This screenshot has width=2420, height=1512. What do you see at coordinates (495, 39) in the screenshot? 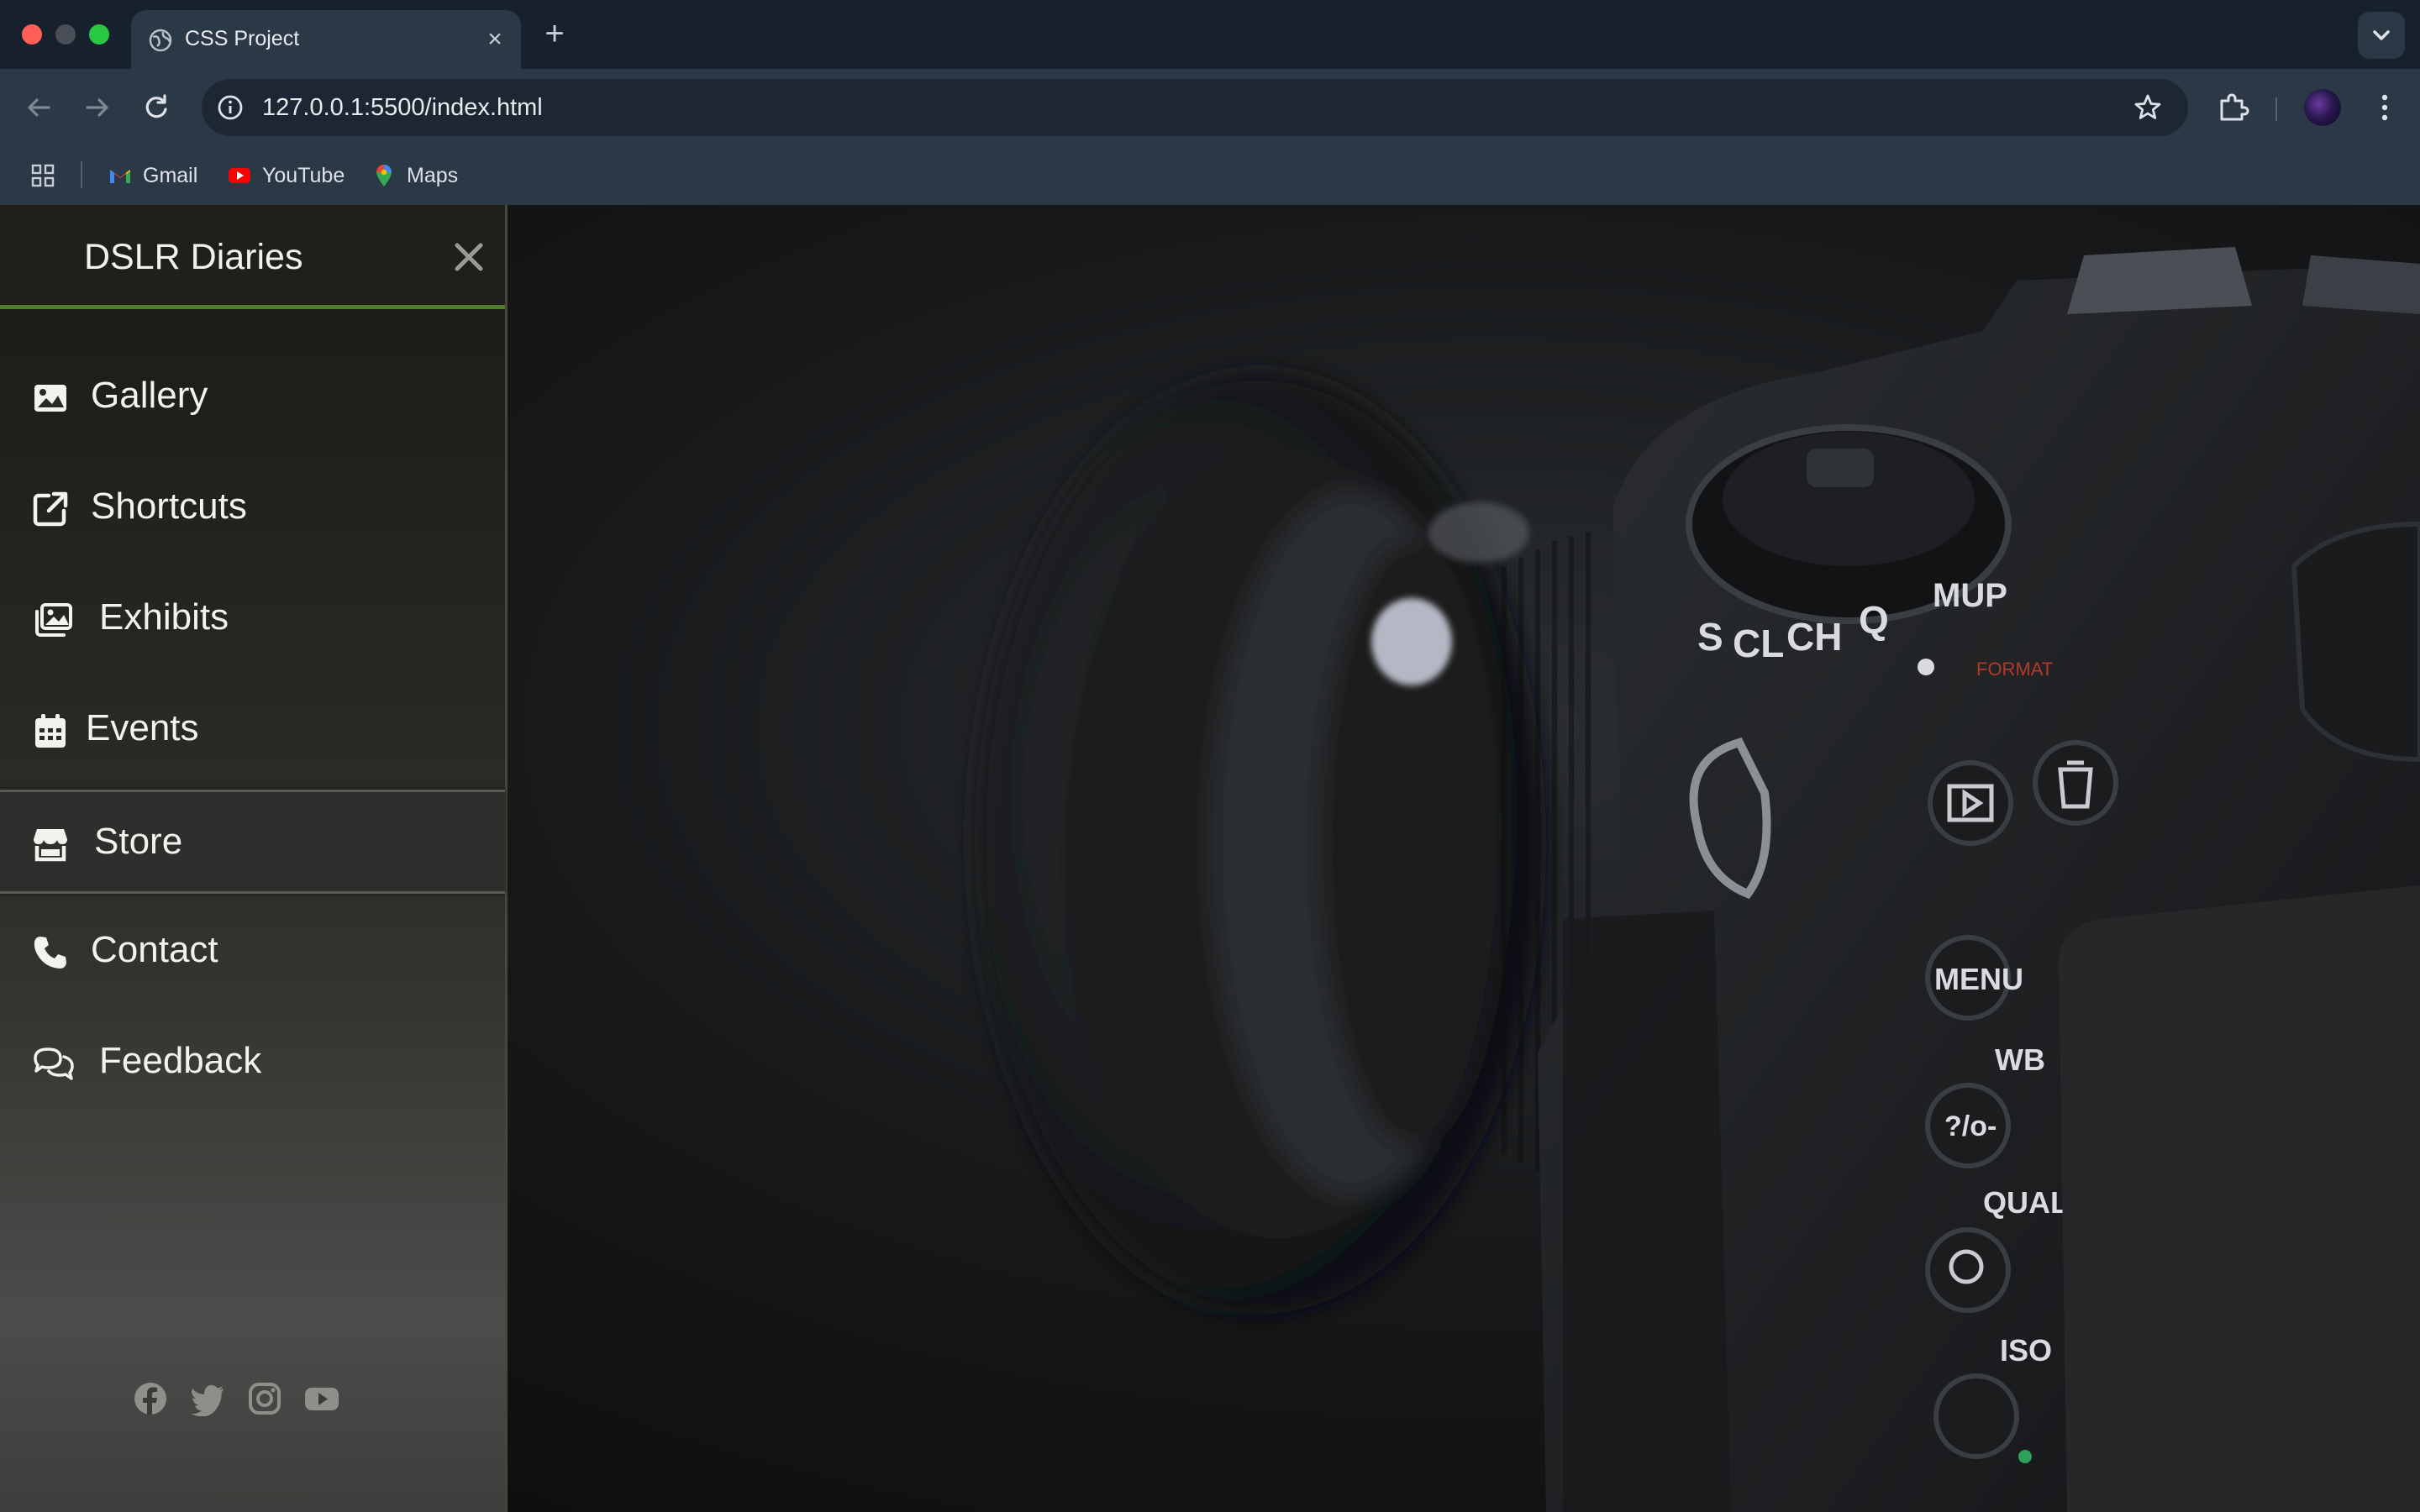
I see `close-tab-icon: ×` at bounding box center [495, 39].